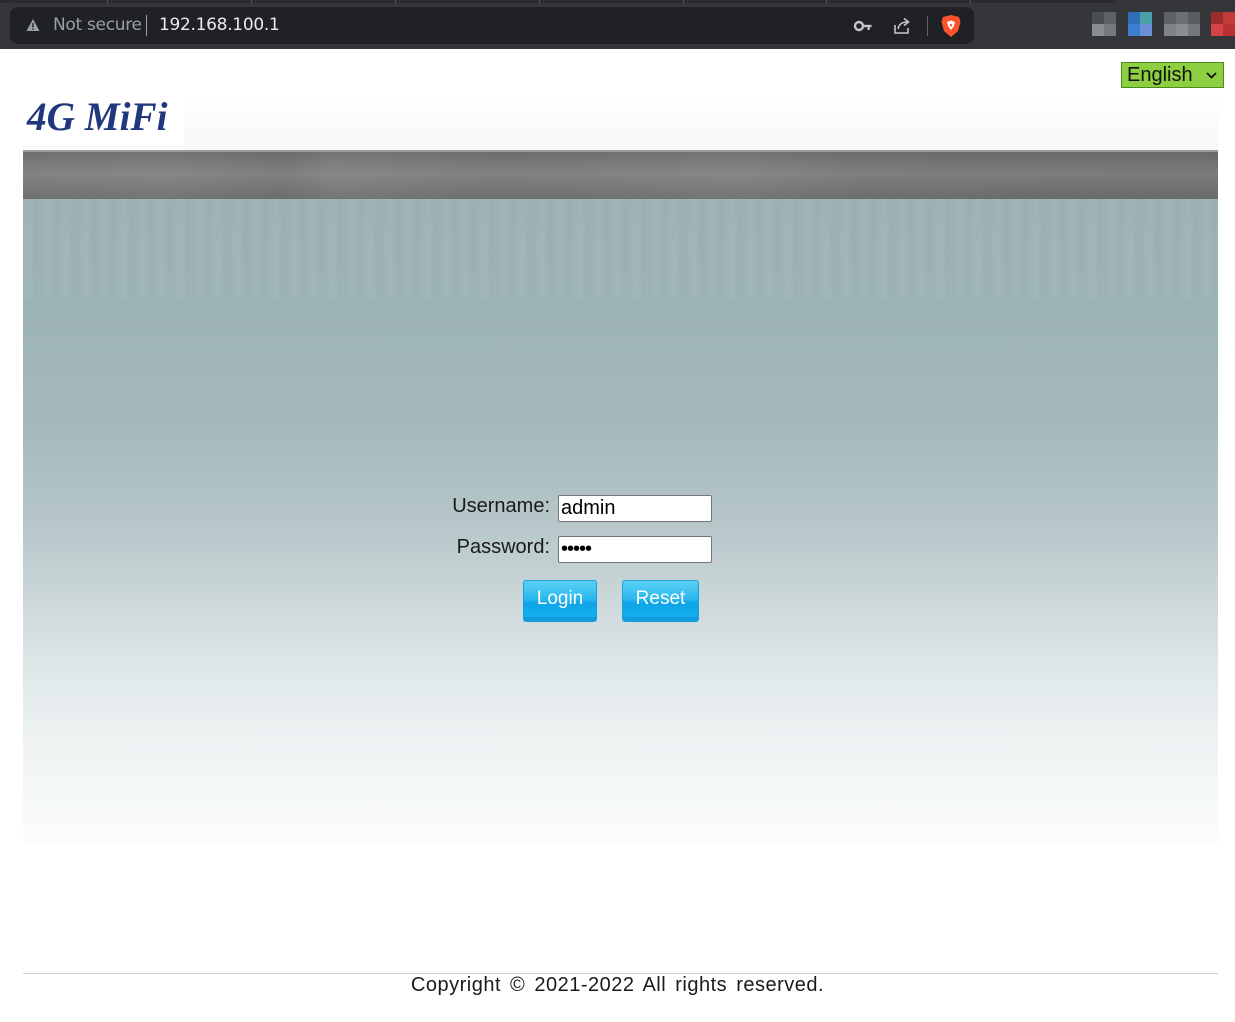 This screenshot has height=1022, width=1235. What do you see at coordinates (635, 549) in the screenshot?
I see `password-input` at bounding box center [635, 549].